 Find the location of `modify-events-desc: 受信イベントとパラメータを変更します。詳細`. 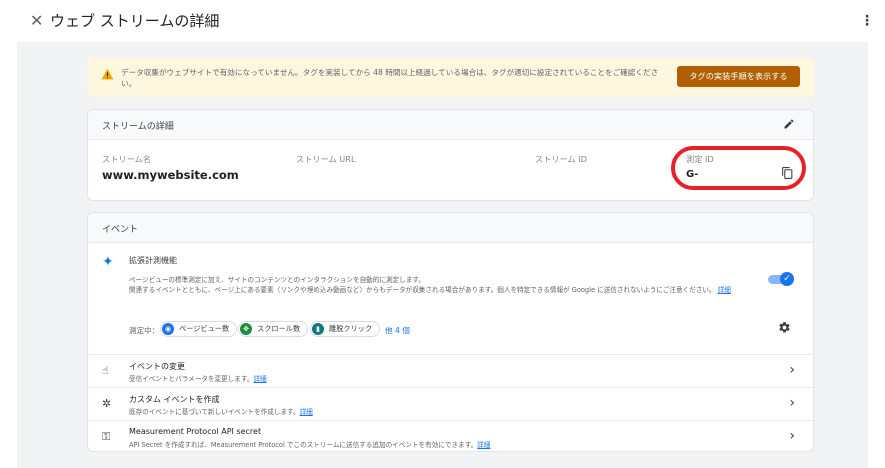

modify-events-desc: 受信イベントとパラメータを変更します。詳細 is located at coordinates (198, 378).